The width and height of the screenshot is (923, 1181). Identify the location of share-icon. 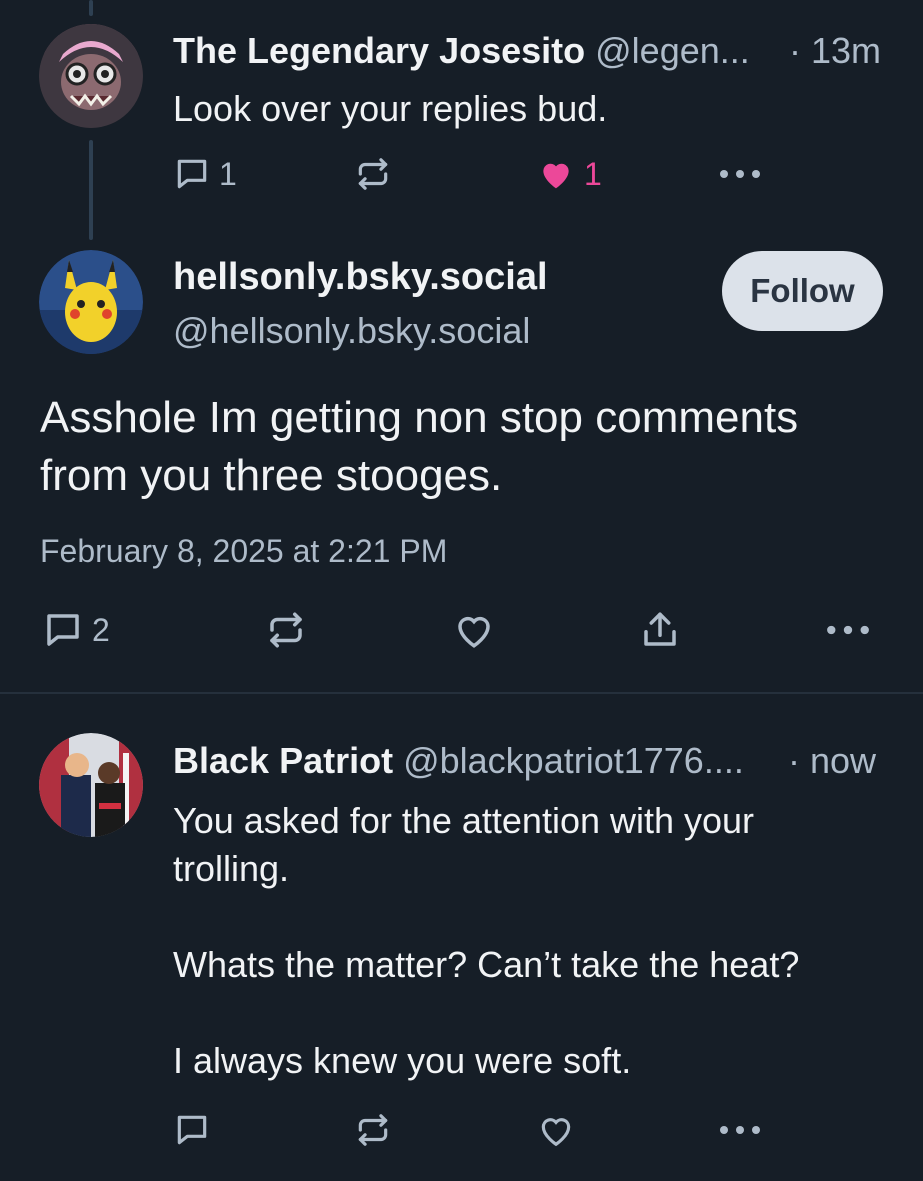
(660, 629).